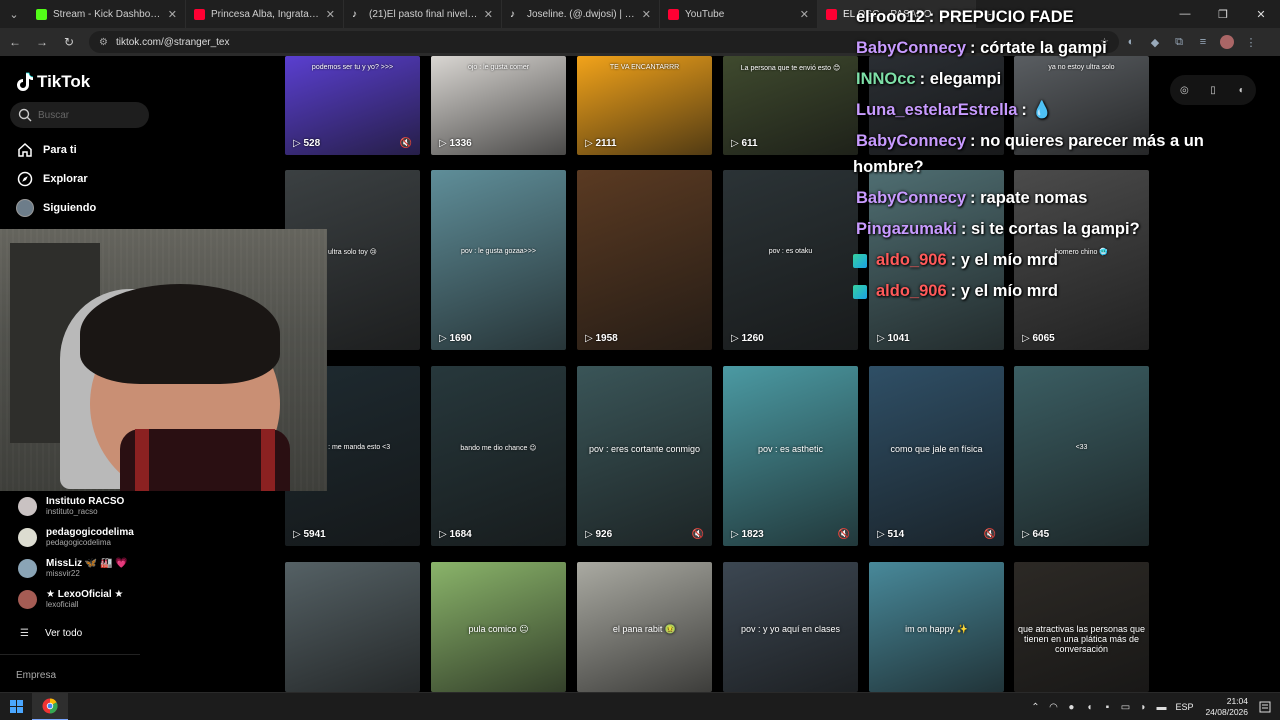  Describe the element at coordinates (644, 260) in the screenshot. I see `video-thumbnail: ▷ 1958` at that location.